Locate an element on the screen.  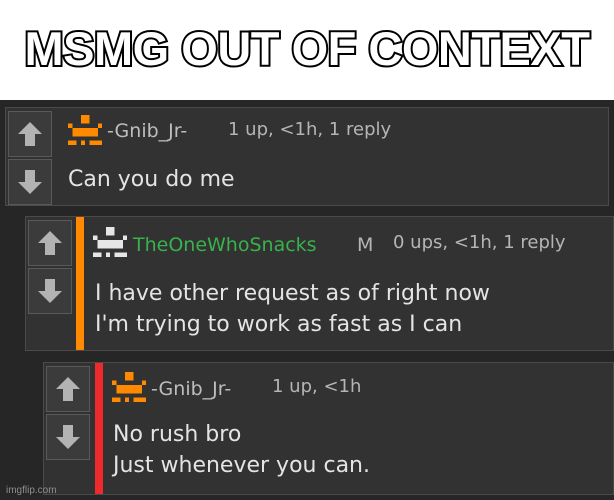
white-pixel-avatar-icon is located at coordinates (110, 242).